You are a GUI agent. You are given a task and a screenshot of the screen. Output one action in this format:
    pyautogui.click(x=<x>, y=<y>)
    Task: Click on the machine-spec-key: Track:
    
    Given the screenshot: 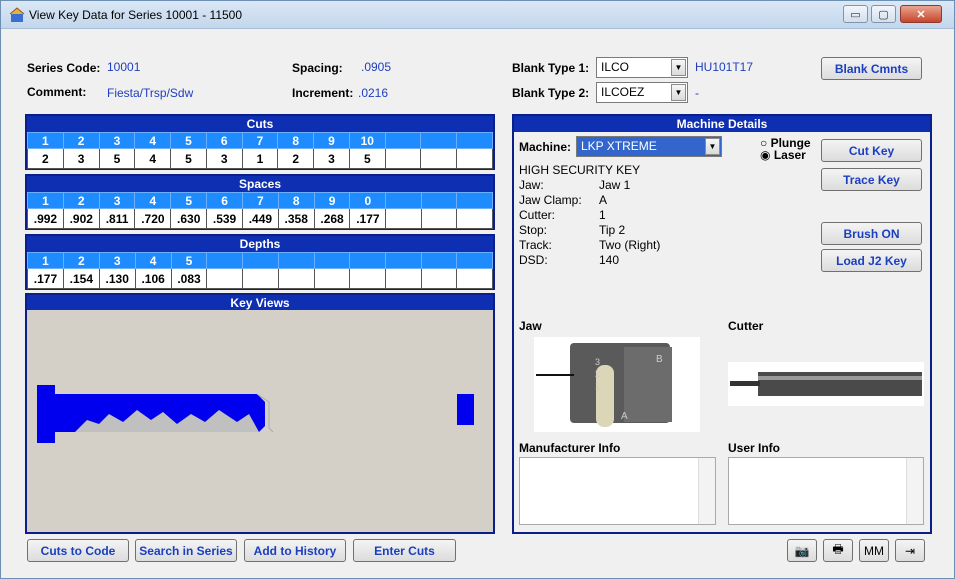 What is the action you would take?
    pyautogui.click(x=535, y=245)
    